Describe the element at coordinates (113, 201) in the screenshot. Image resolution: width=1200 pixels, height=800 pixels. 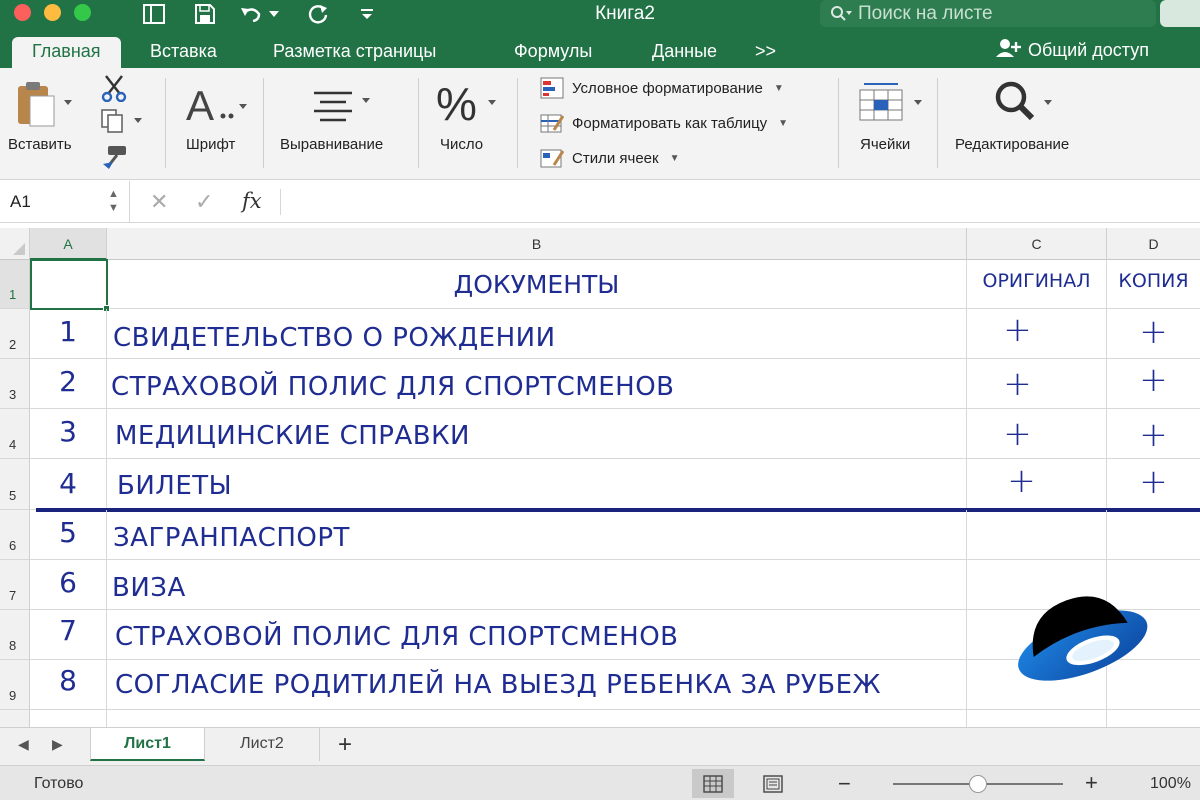
I see `name-box-stepper: ▲ ▼` at that location.